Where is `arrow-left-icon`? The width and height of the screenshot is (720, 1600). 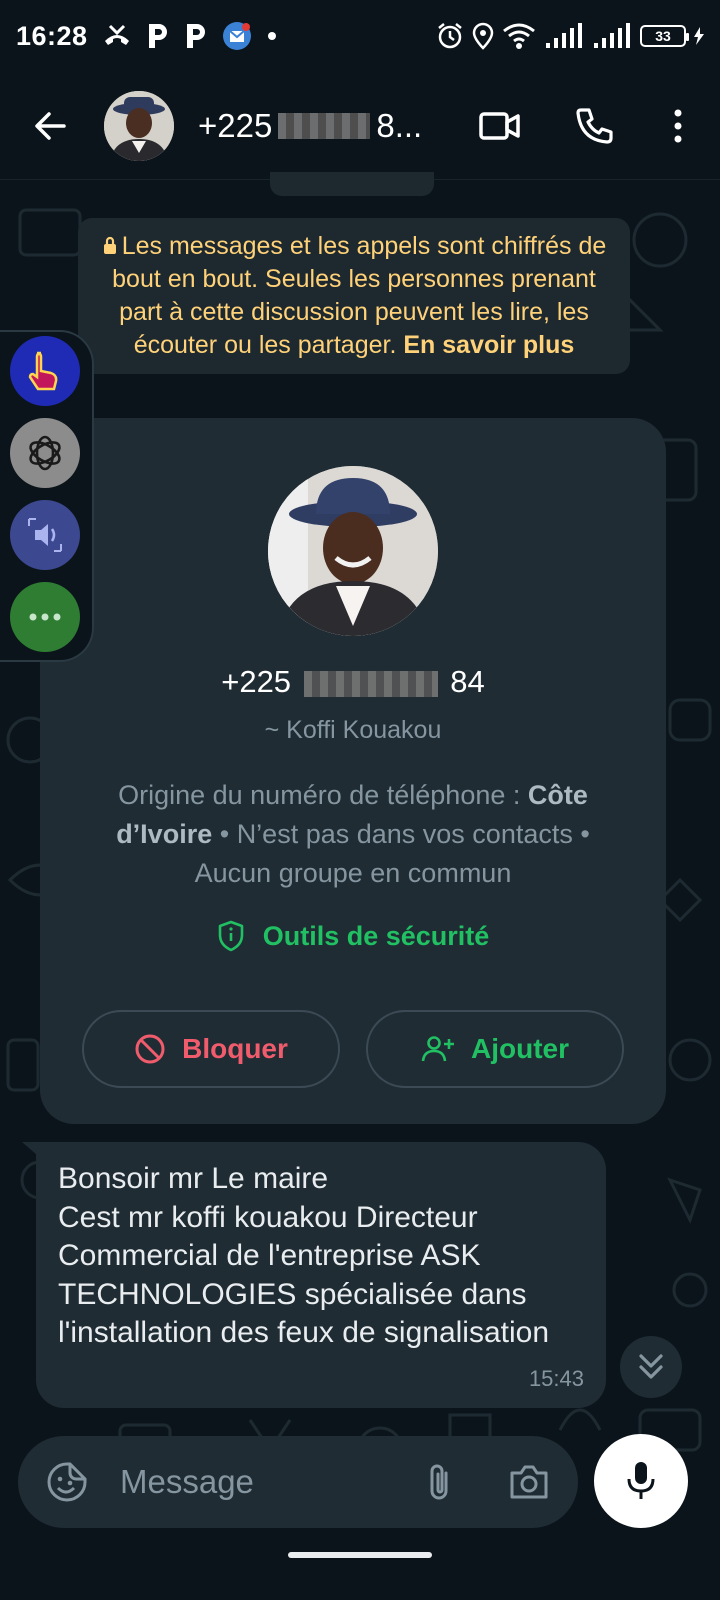
arrow-left-icon is located at coordinates (50, 125).